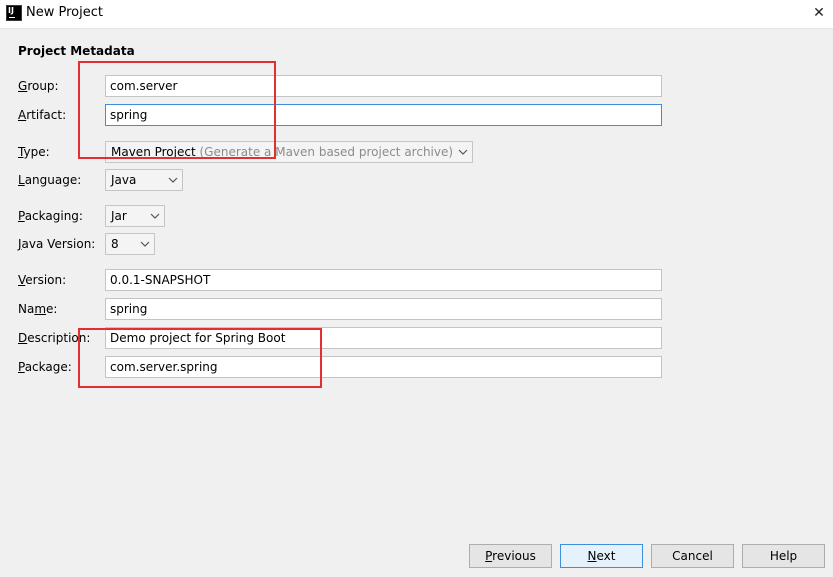  I want to click on package-field, so click(383, 367).